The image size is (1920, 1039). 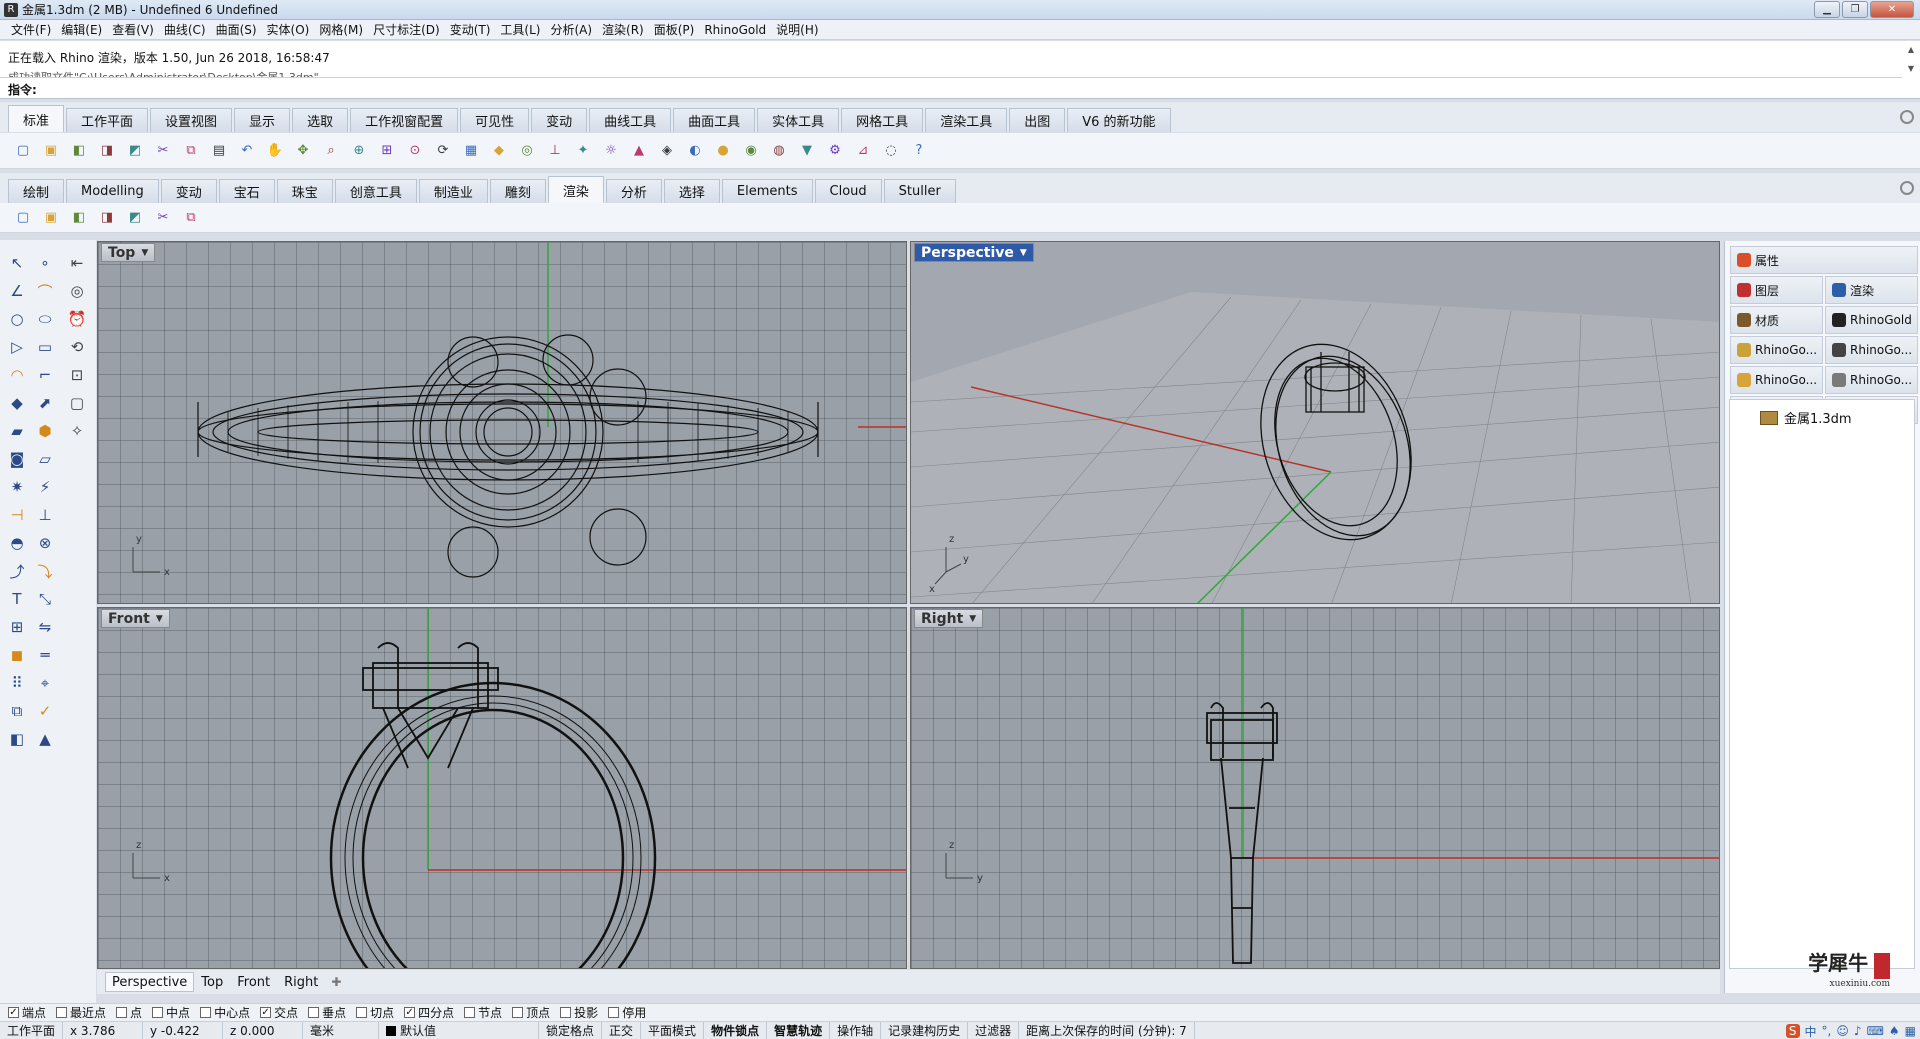 What do you see at coordinates (51, 218) in the screenshot?
I see `render-preview-icon: ▣` at bounding box center [51, 218].